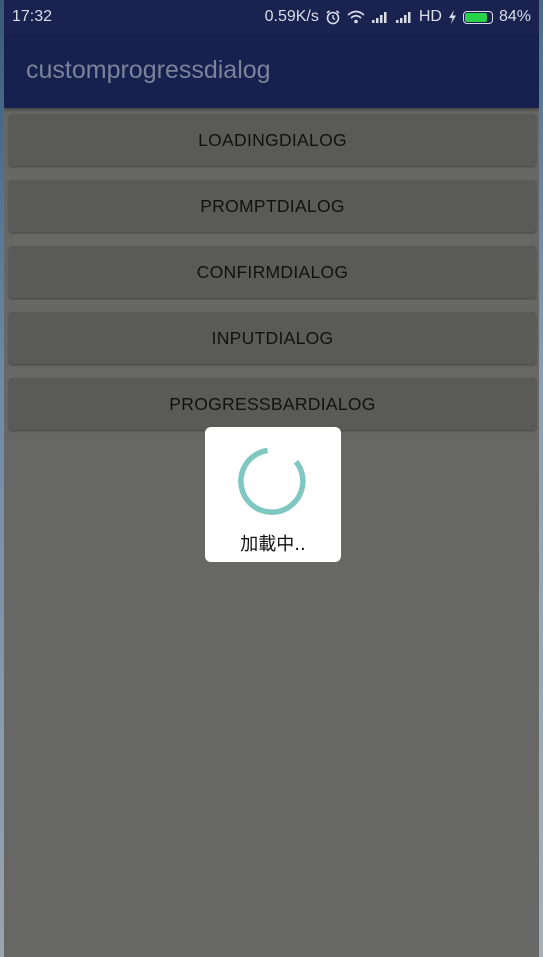 This screenshot has width=543, height=957. I want to click on battery-percent: 84%, so click(514, 16).